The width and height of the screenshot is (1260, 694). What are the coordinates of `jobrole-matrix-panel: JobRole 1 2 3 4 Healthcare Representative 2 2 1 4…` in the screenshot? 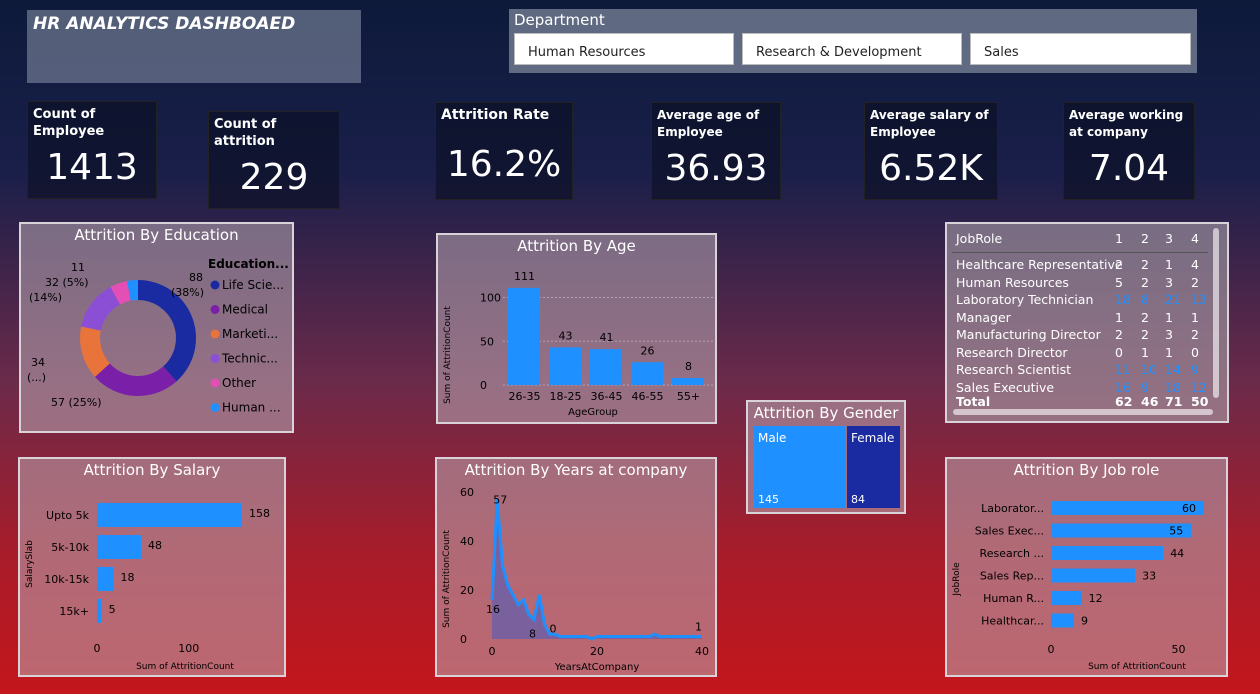 It's located at (1087, 322).